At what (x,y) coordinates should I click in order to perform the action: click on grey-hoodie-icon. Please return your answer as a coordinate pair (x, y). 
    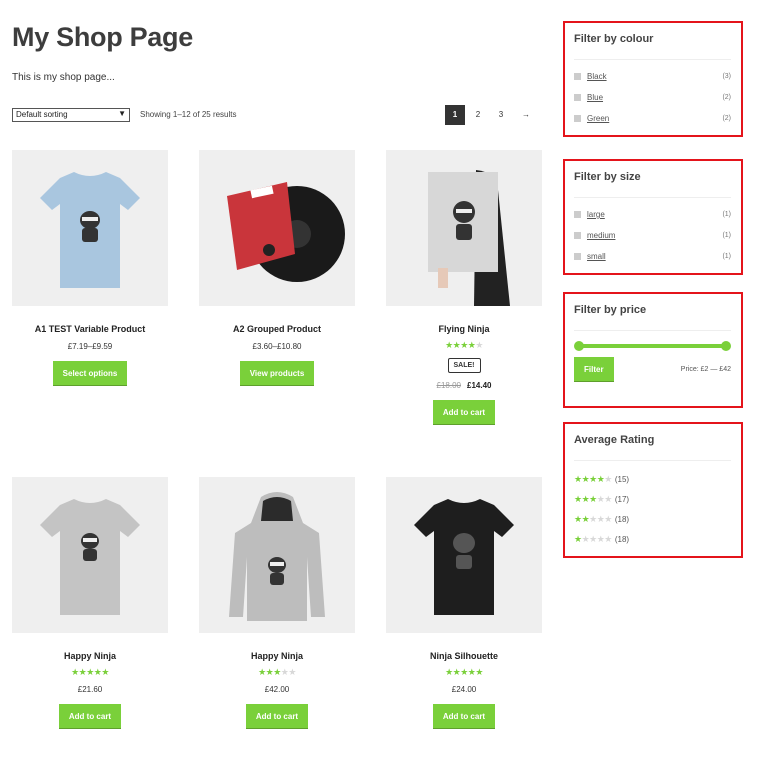
    Looking at the image, I should click on (277, 556).